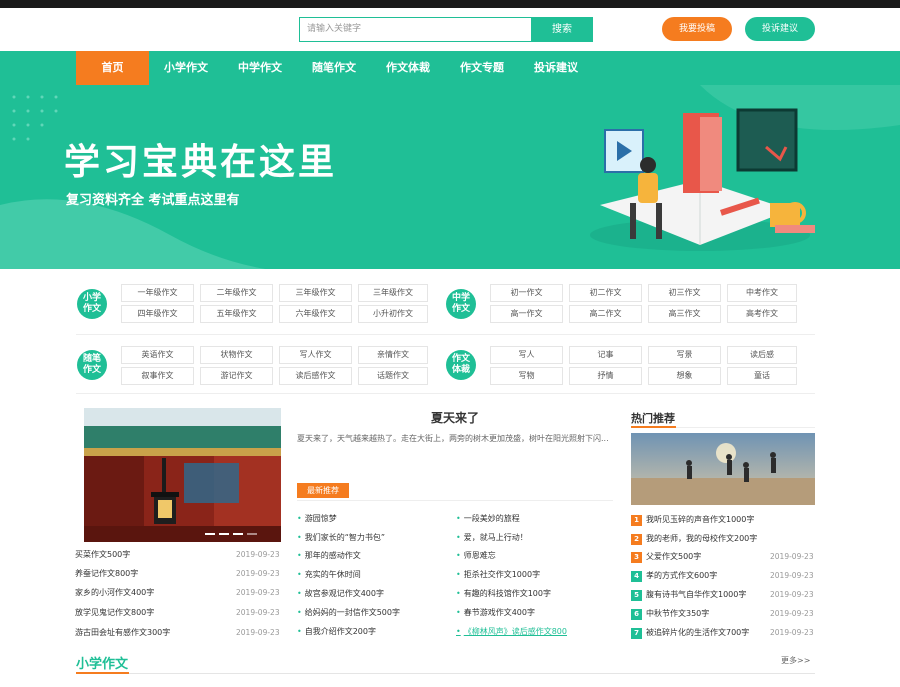 The width and height of the screenshot is (900, 687). I want to click on category-link: 亲情作文, so click(393, 355).